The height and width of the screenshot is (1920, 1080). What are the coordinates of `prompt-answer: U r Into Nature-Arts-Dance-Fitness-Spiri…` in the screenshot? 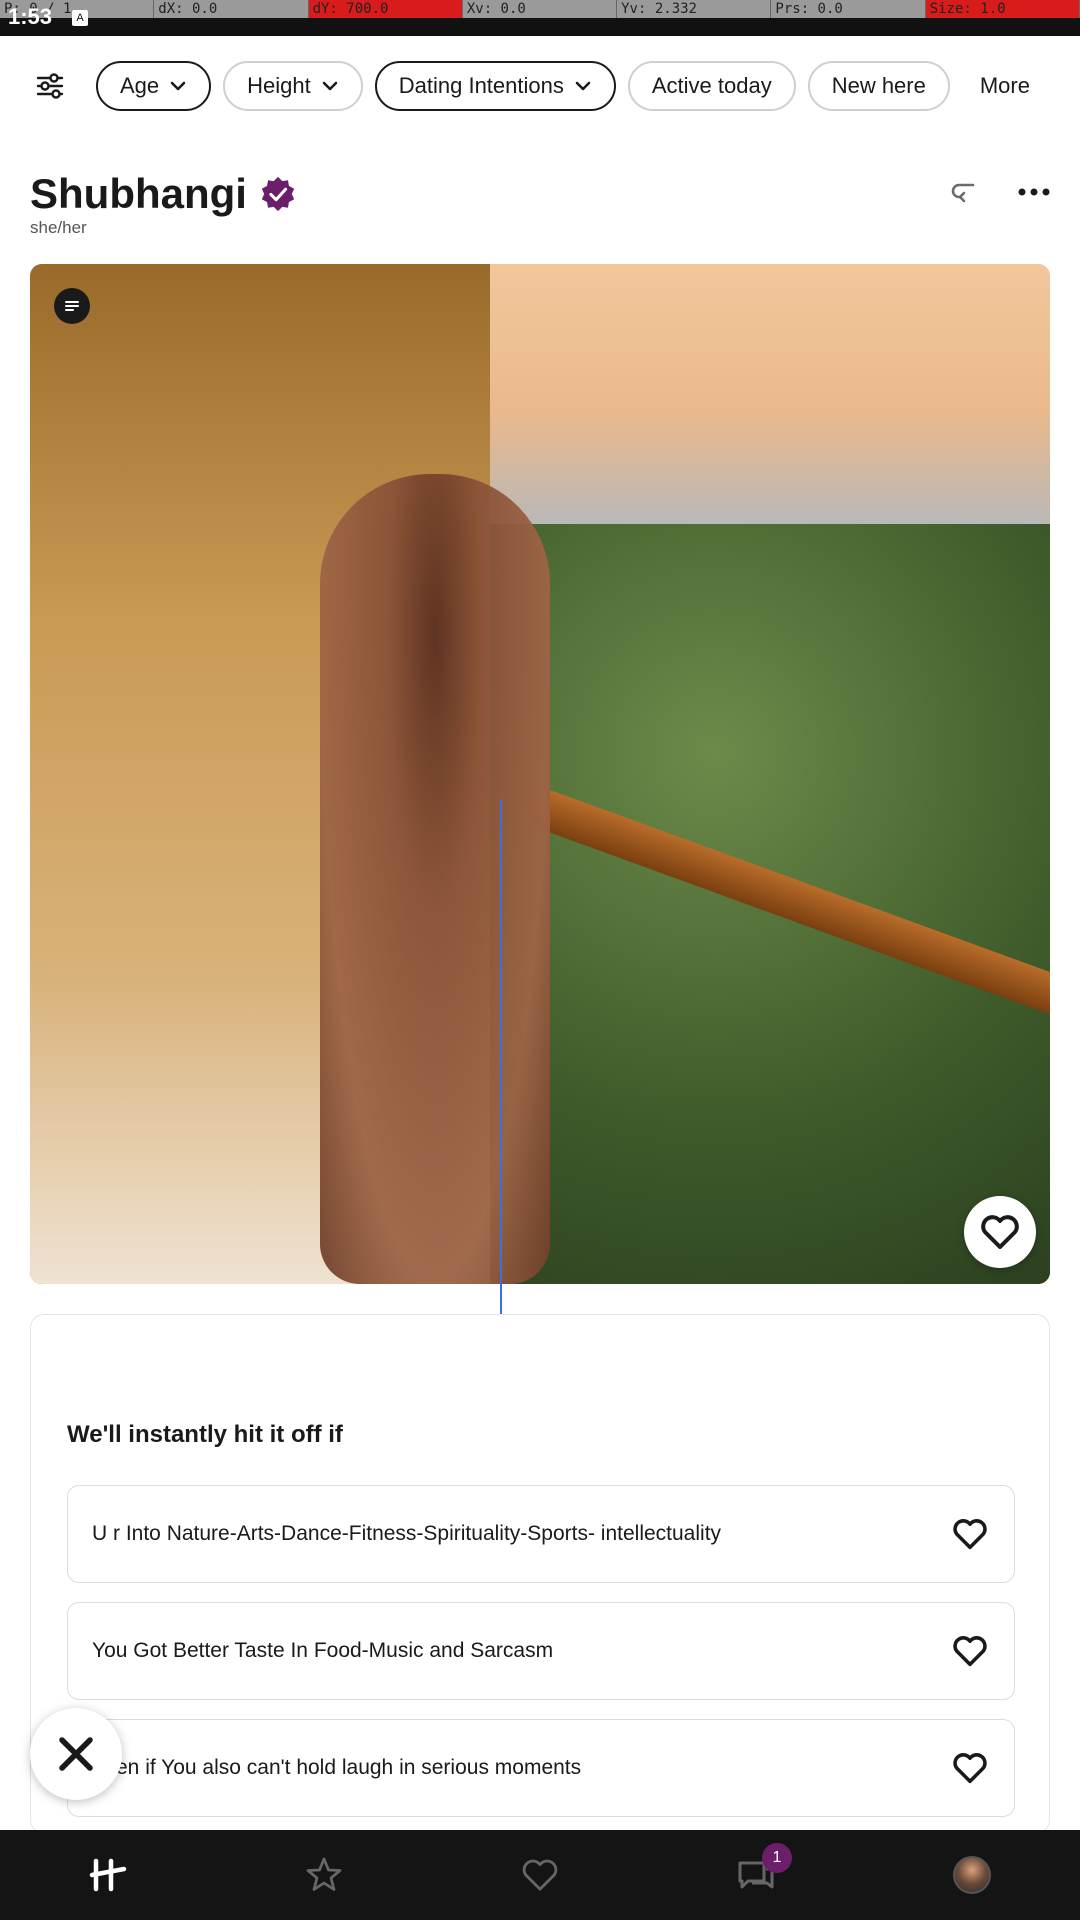 It's located at (541, 1534).